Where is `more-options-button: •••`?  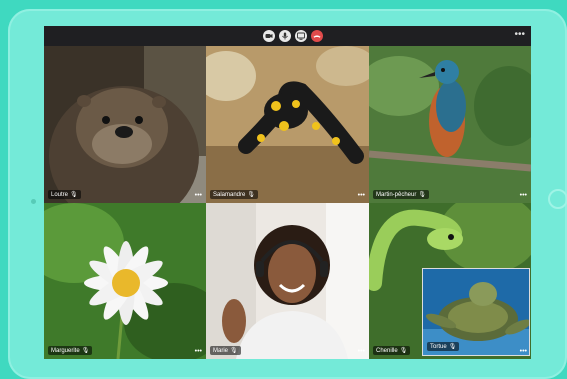 more-options-button: ••• is located at coordinates (519, 35).